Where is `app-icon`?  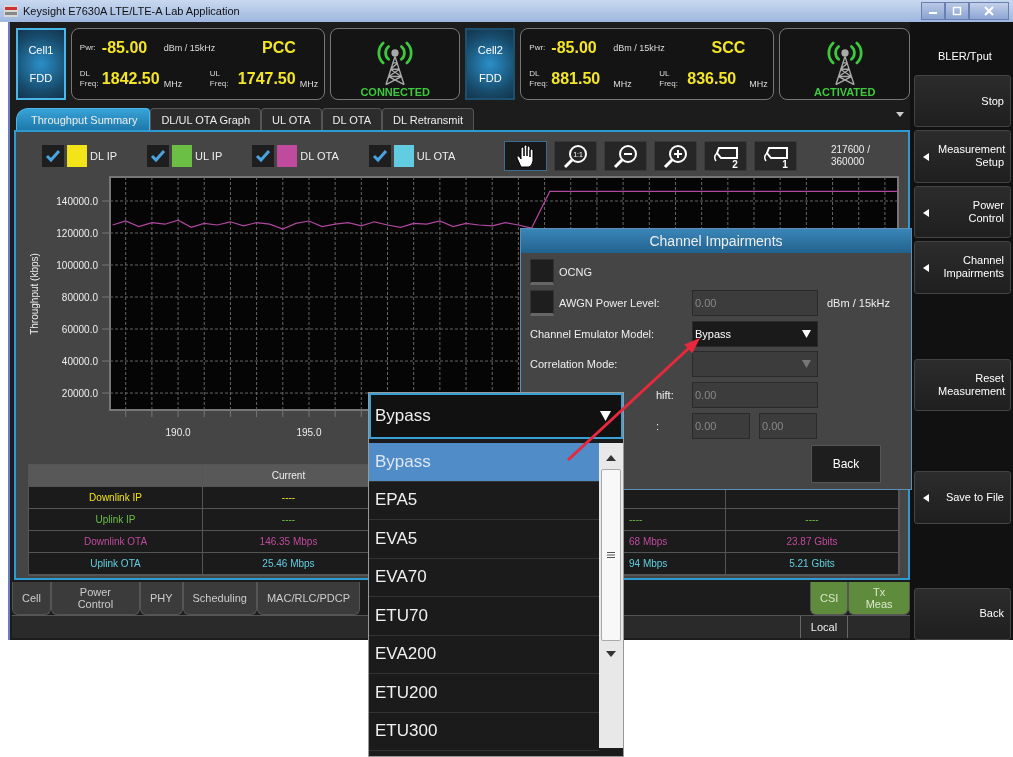
app-icon is located at coordinates (11, 11).